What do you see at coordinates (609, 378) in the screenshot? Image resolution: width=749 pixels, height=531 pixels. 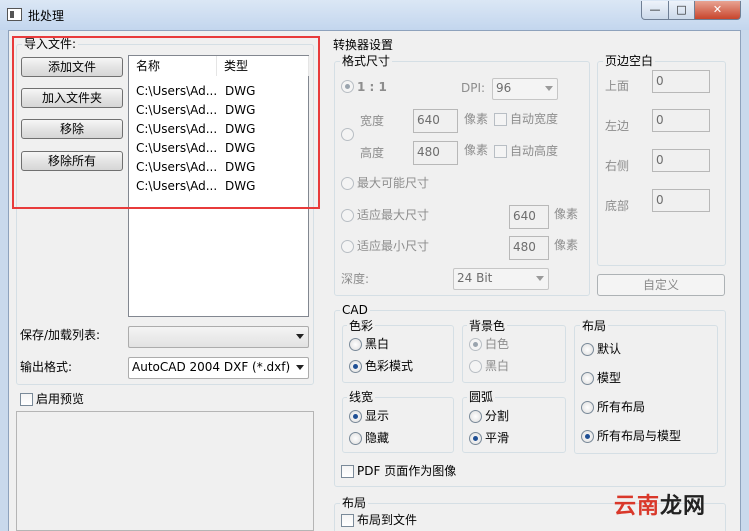 I see `layout-model-label: 模型` at bounding box center [609, 378].